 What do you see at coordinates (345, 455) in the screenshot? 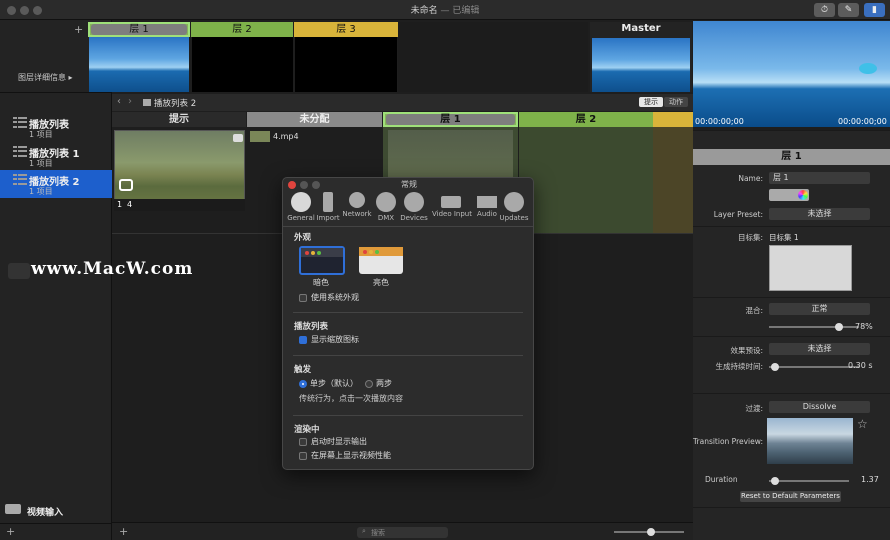
I see `show-performance-checkbox: 在屏幕上显示视频性能` at bounding box center [345, 455].